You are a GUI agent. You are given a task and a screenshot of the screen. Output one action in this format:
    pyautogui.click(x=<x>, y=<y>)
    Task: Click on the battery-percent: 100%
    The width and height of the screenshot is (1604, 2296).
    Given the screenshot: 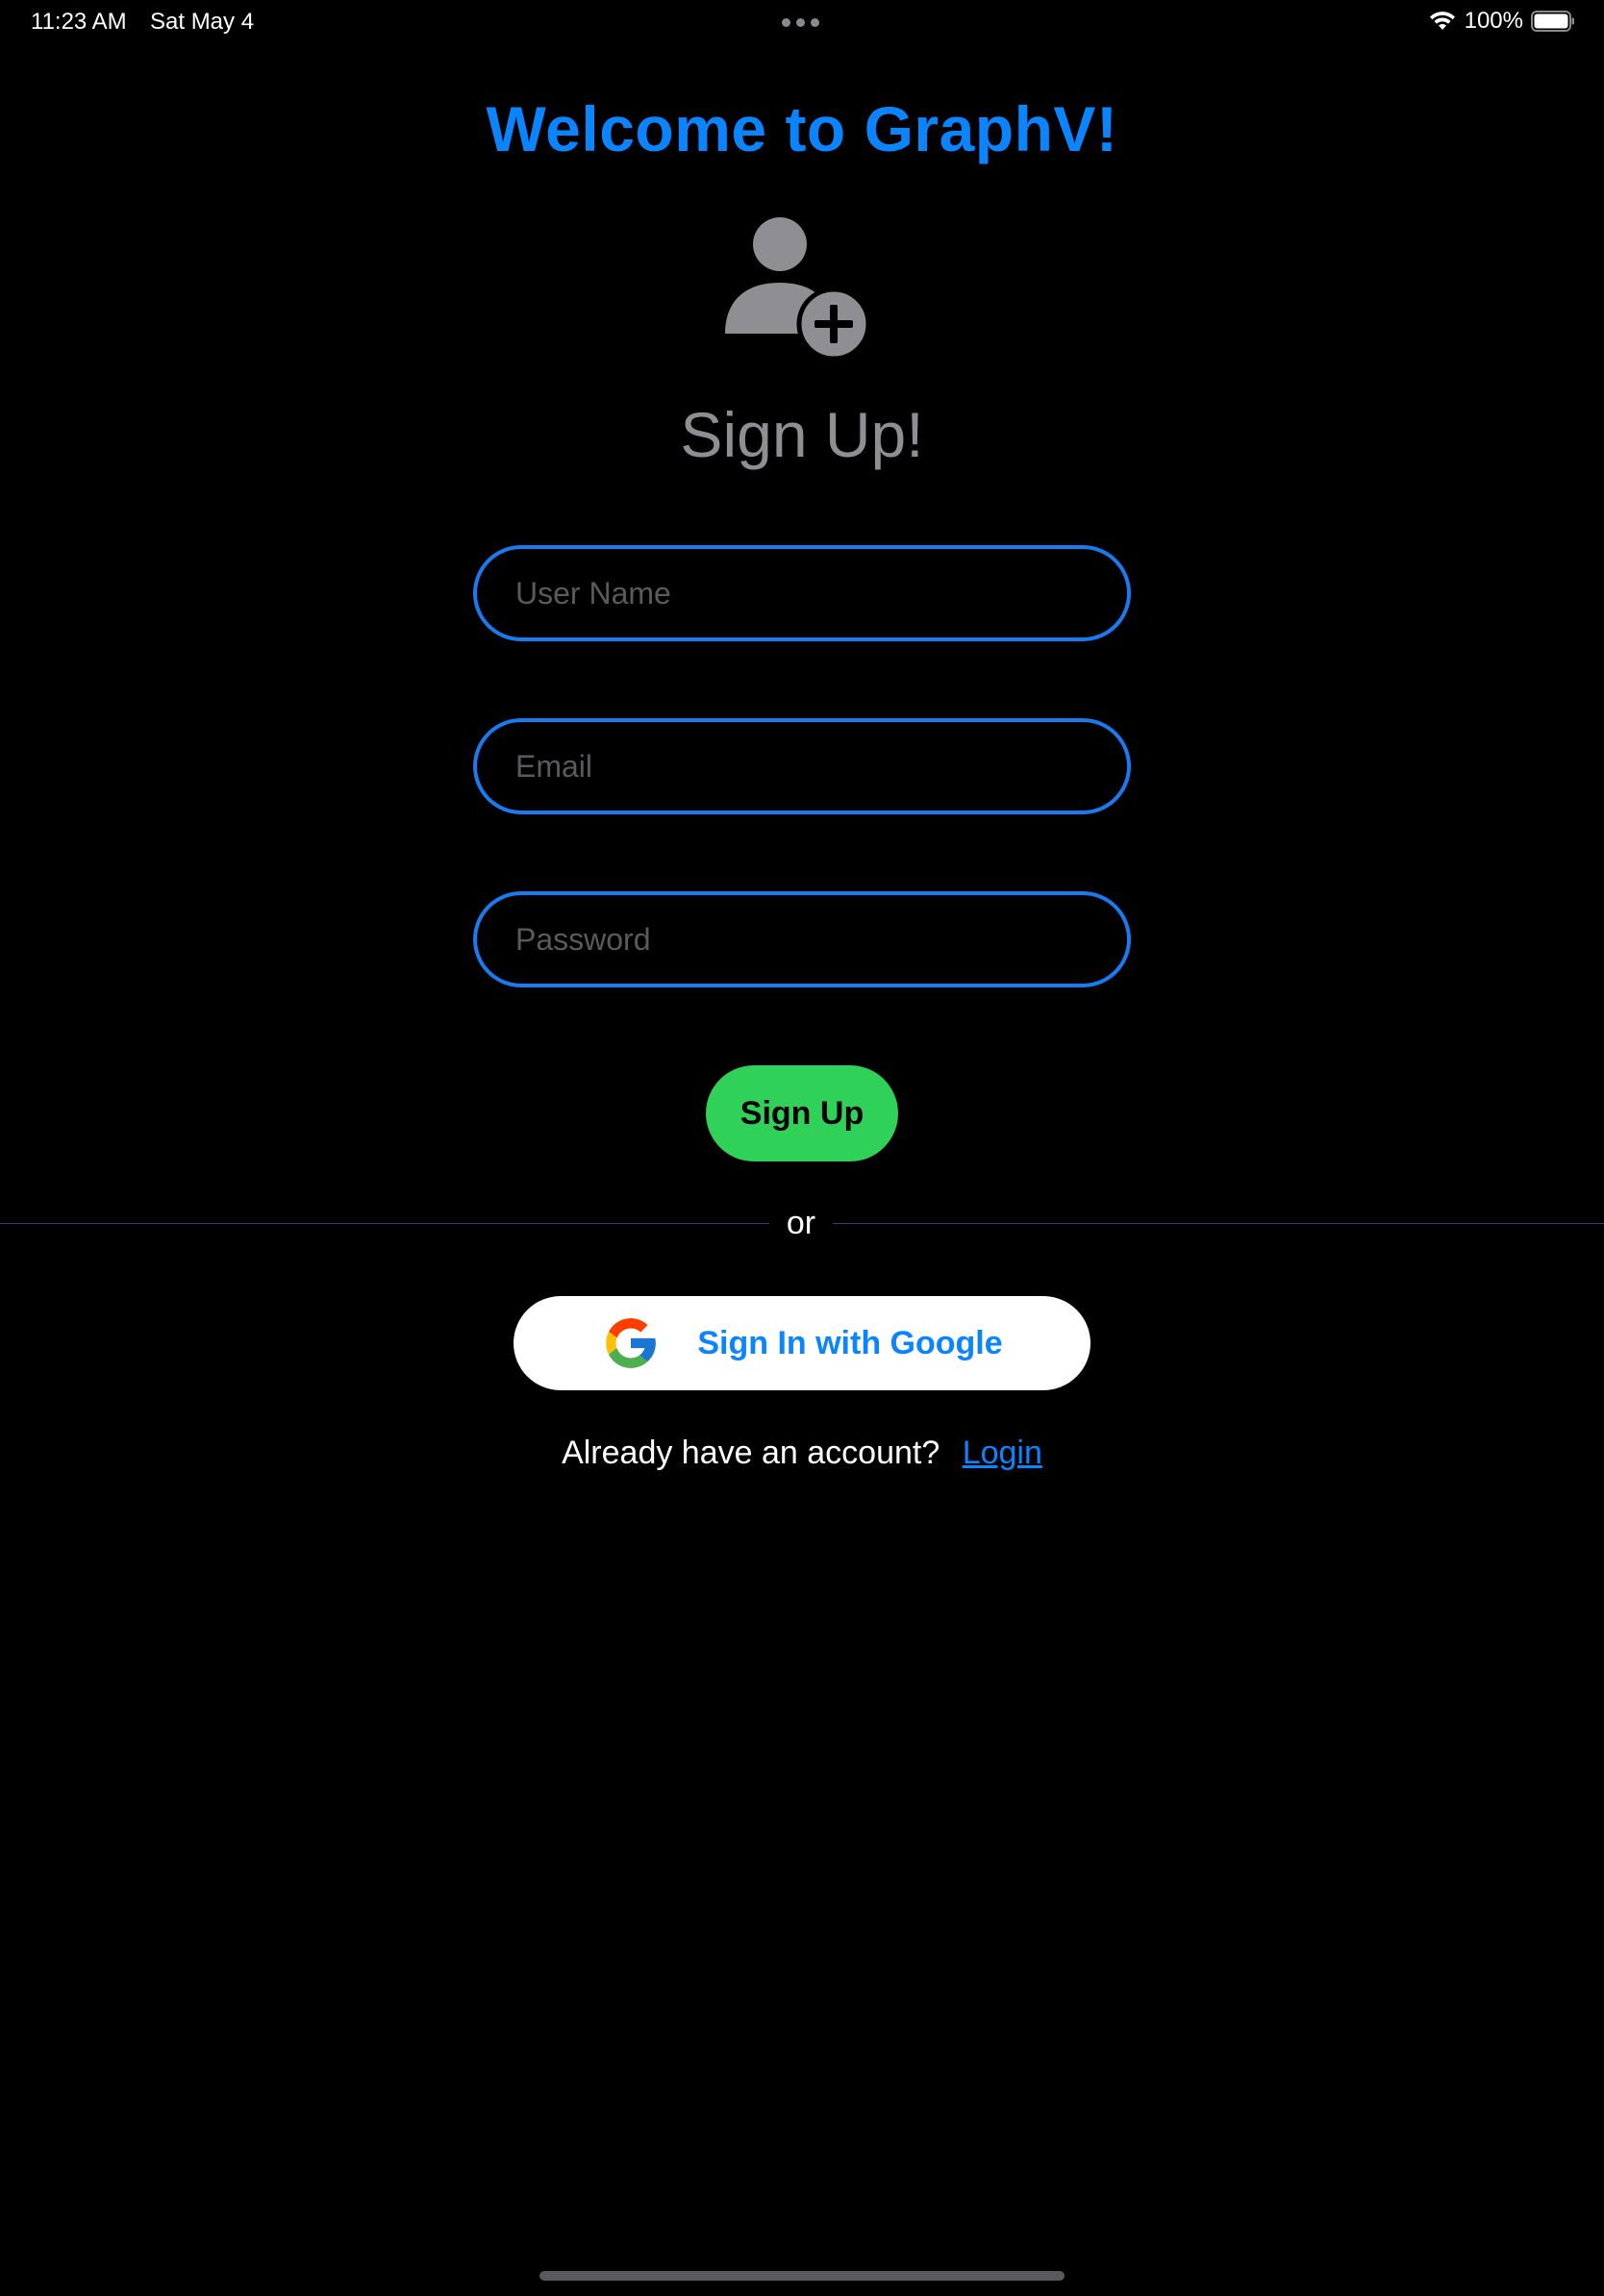 What is the action you would take?
    pyautogui.click(x=1493, y=21)
    